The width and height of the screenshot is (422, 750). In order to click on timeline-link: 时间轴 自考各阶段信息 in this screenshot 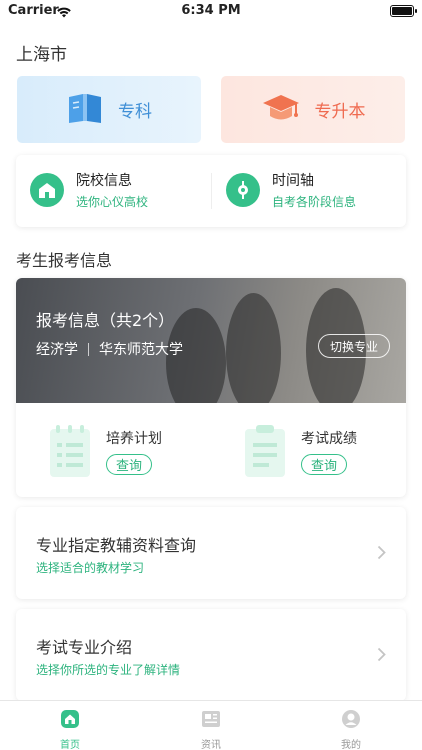, I will do `click(291, 190)`.